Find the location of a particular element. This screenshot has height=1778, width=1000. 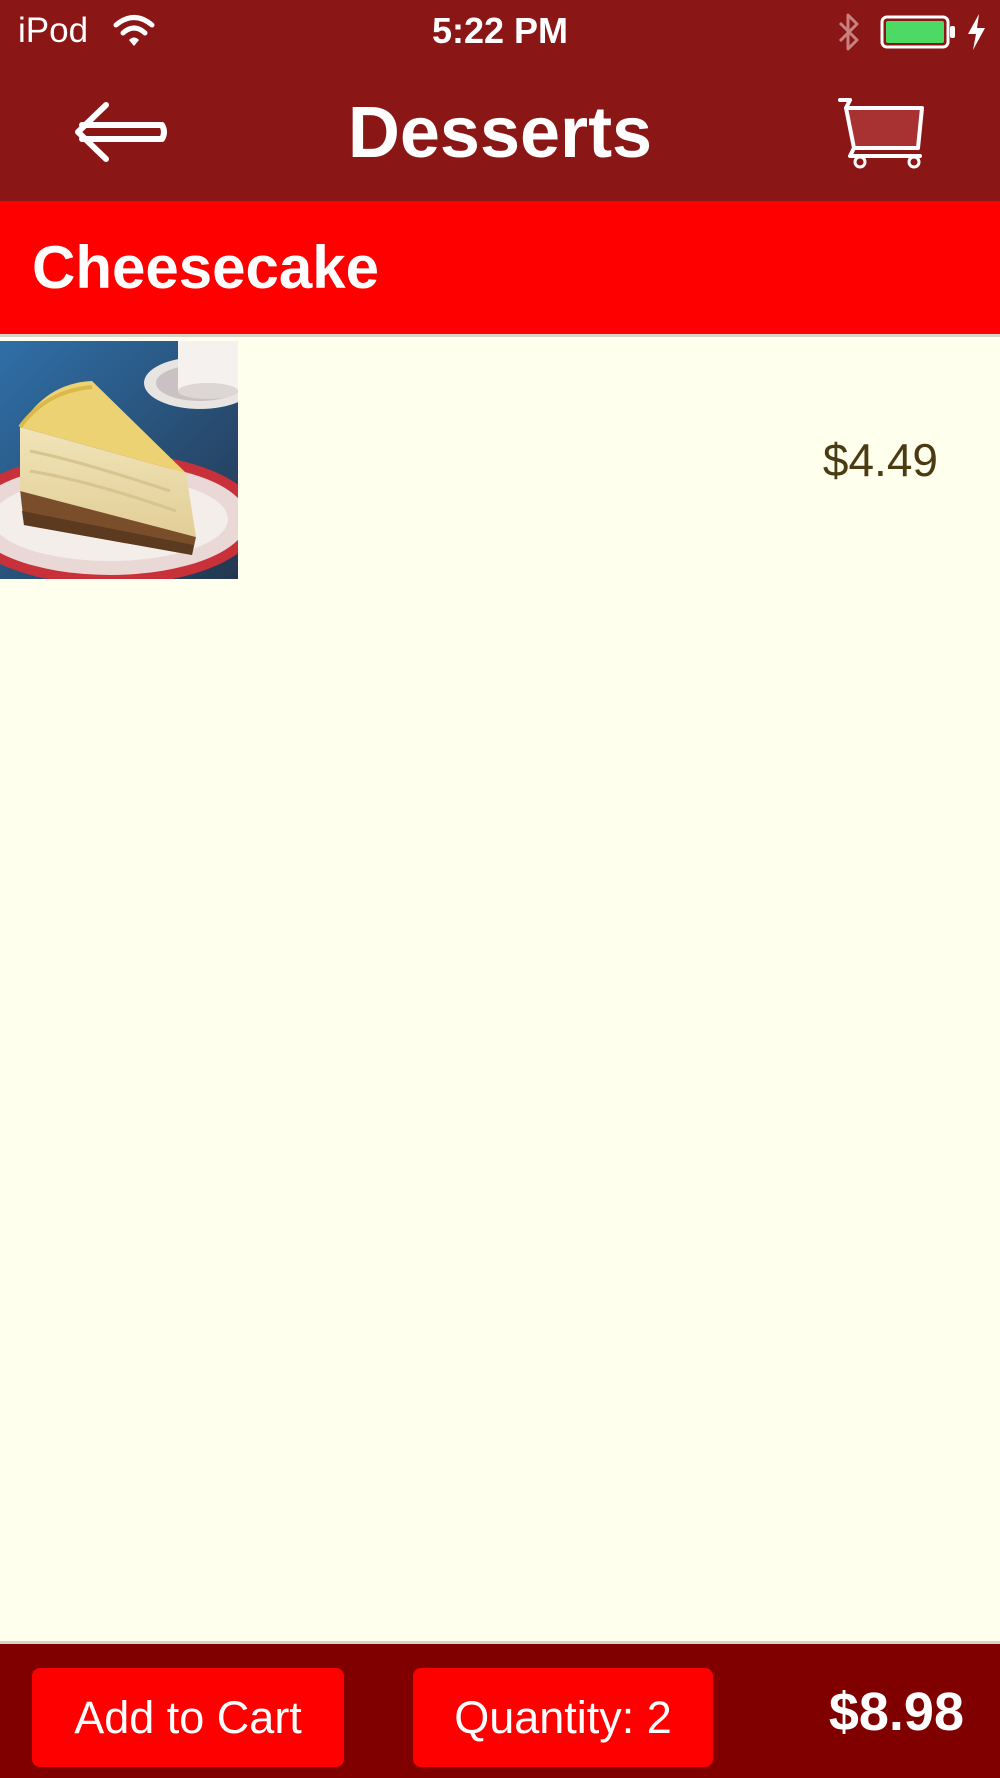

product-row: $4.49 is located at coordinates (500, 460).